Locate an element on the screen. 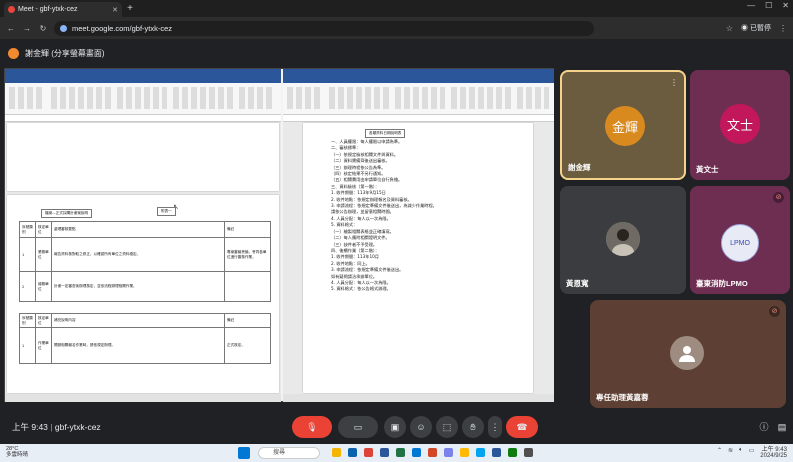  more-options-icon: ⋯ is located at coordinates (674, 83).